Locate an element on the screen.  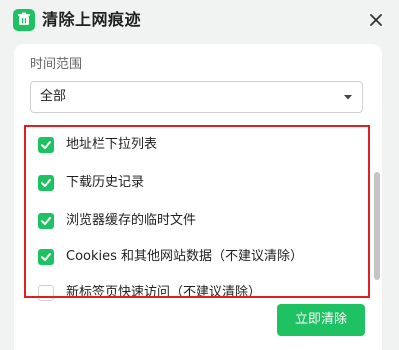
time-range-selected-value: 全部 is located at coordinates (53, 96).